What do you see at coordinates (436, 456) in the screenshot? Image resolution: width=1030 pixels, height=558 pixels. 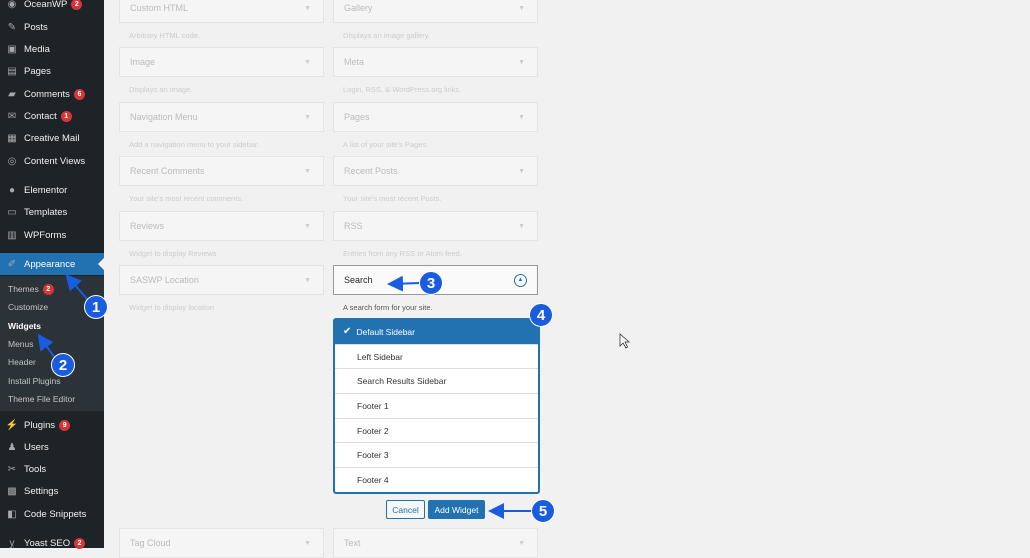 I see `sidebar-option: Footer 3` at bounding box center [436, 456].